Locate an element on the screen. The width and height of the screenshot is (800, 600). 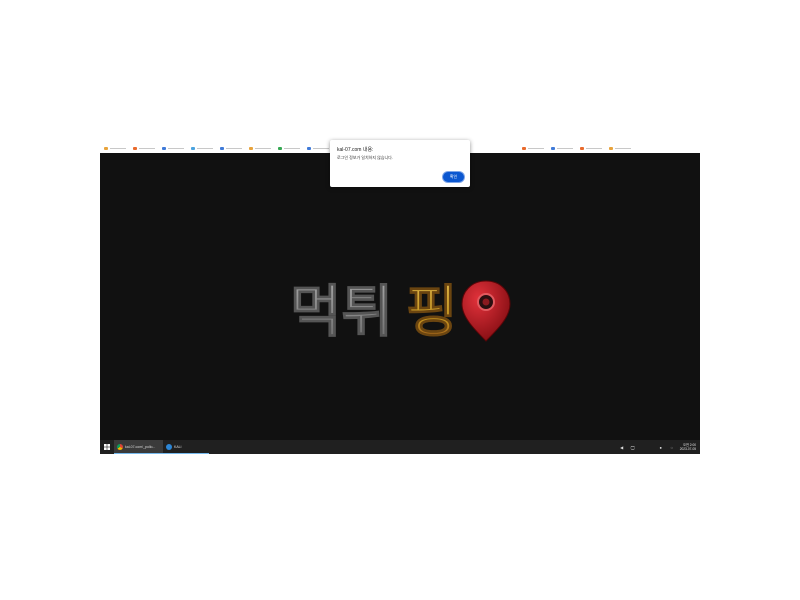
chrome-icon is located at coordinates (120, 447).